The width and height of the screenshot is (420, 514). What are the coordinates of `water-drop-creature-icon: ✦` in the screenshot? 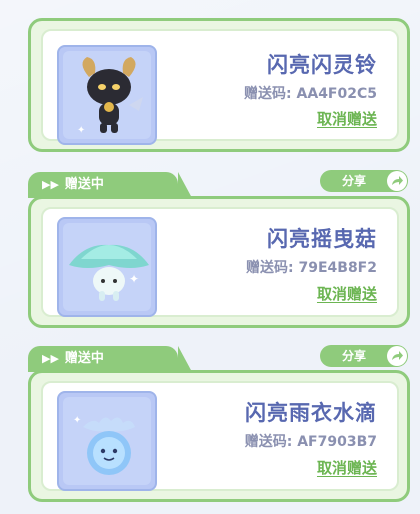 It's located at (104, 445).